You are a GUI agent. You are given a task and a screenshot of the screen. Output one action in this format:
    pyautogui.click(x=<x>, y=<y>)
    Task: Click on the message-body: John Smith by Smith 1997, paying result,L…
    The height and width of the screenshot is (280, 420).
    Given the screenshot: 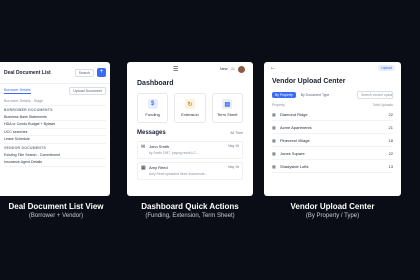 What is the action you would take?
    pyautogui.click(x=188, y=150)
    